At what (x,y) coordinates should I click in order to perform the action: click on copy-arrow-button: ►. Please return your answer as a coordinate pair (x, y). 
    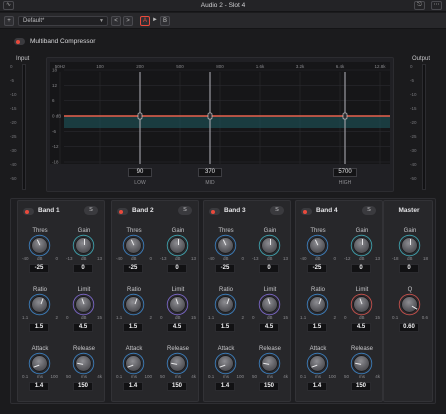
    Looking at the image, I should click on (155, 21).